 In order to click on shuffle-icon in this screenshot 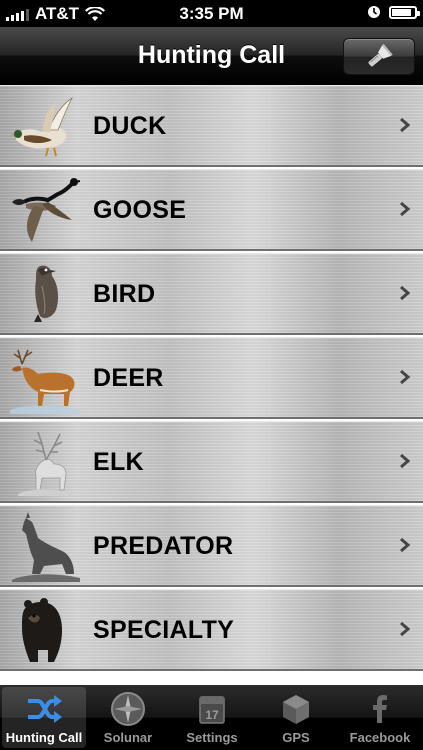, I will do `click(45, 709)`.